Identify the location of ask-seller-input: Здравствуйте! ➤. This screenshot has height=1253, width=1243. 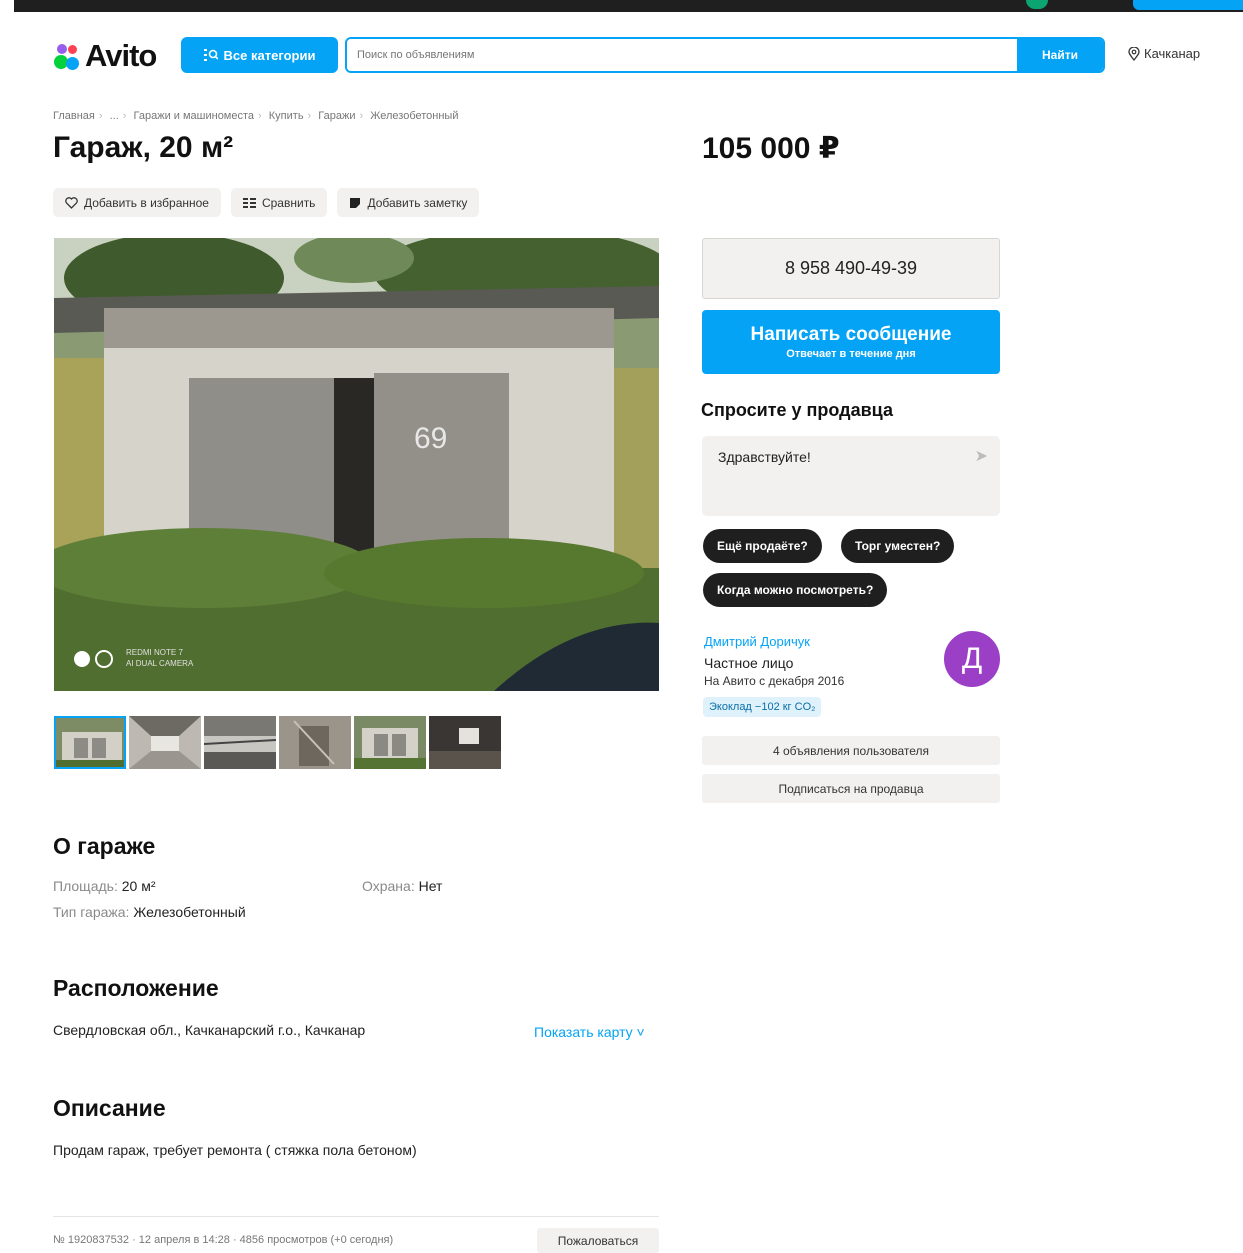
(851, 476).